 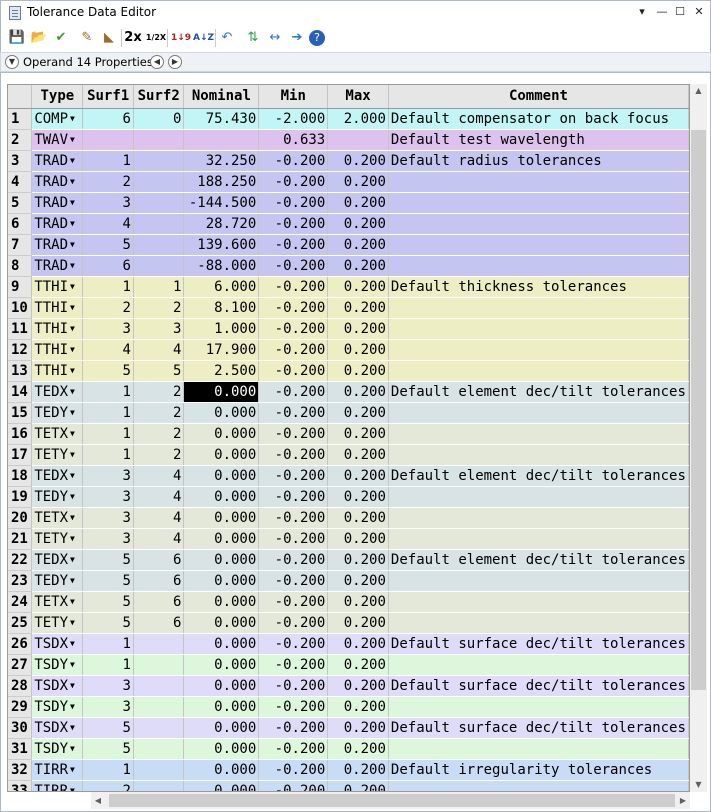 What do you see at coordinates (20, 476) in the screenshot?
I see `row-number: 18` at bounding box center [20, 476].